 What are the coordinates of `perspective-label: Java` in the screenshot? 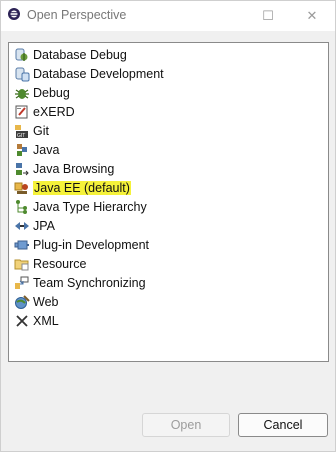 It's located at (46, 149).